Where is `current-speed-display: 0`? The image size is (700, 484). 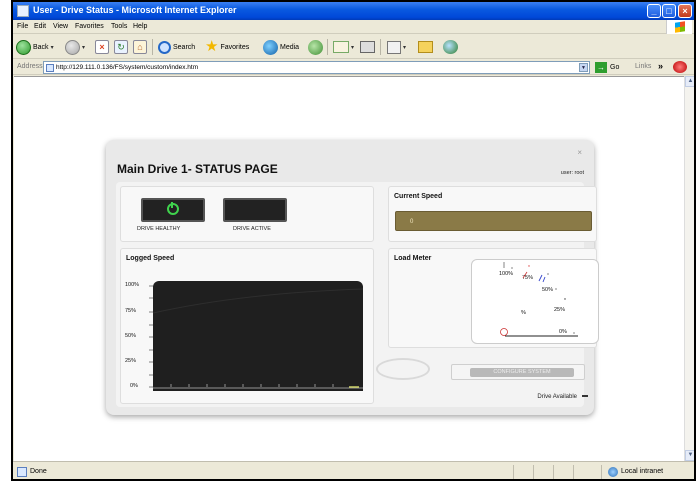
current-speed-display: 0 is located at coordinates (493, 221).